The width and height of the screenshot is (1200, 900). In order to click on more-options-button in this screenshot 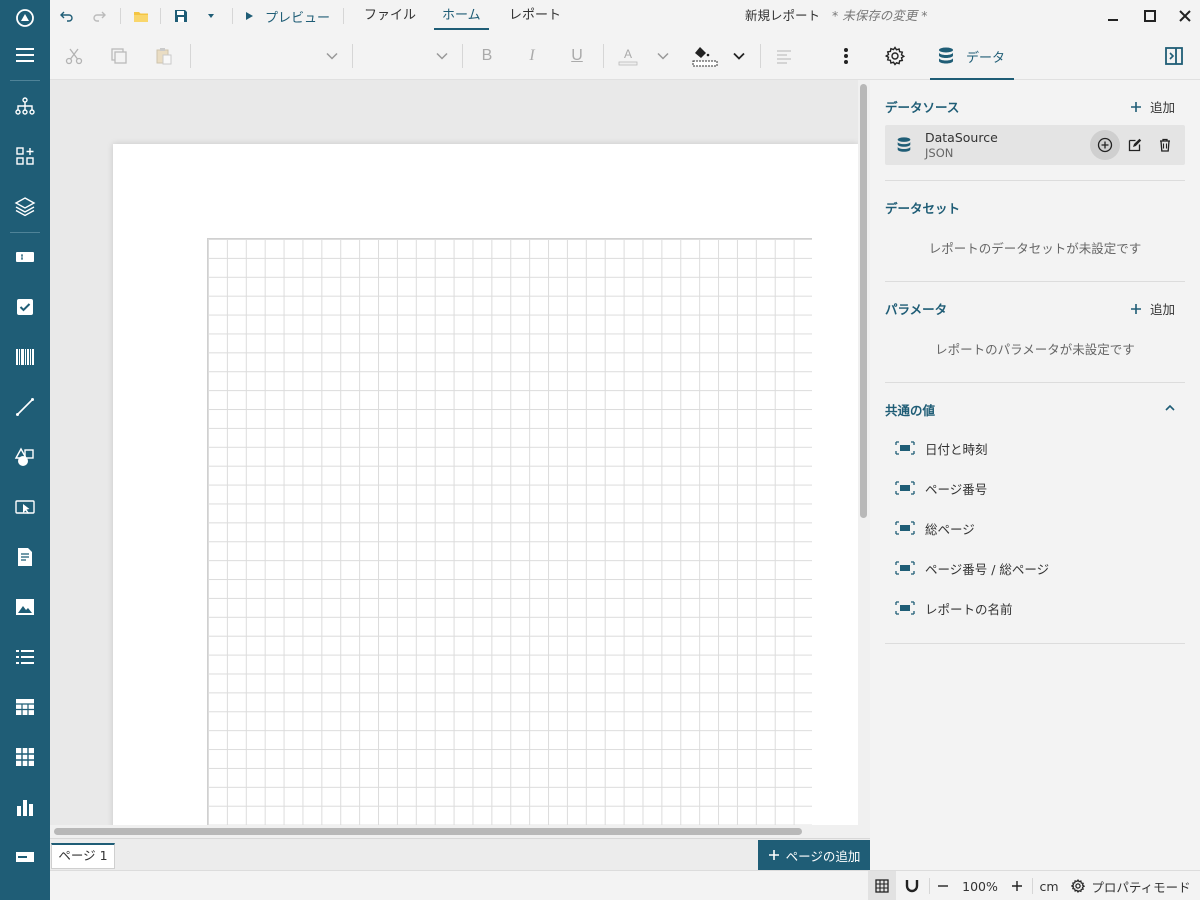, I will do `click(846, 56)`.